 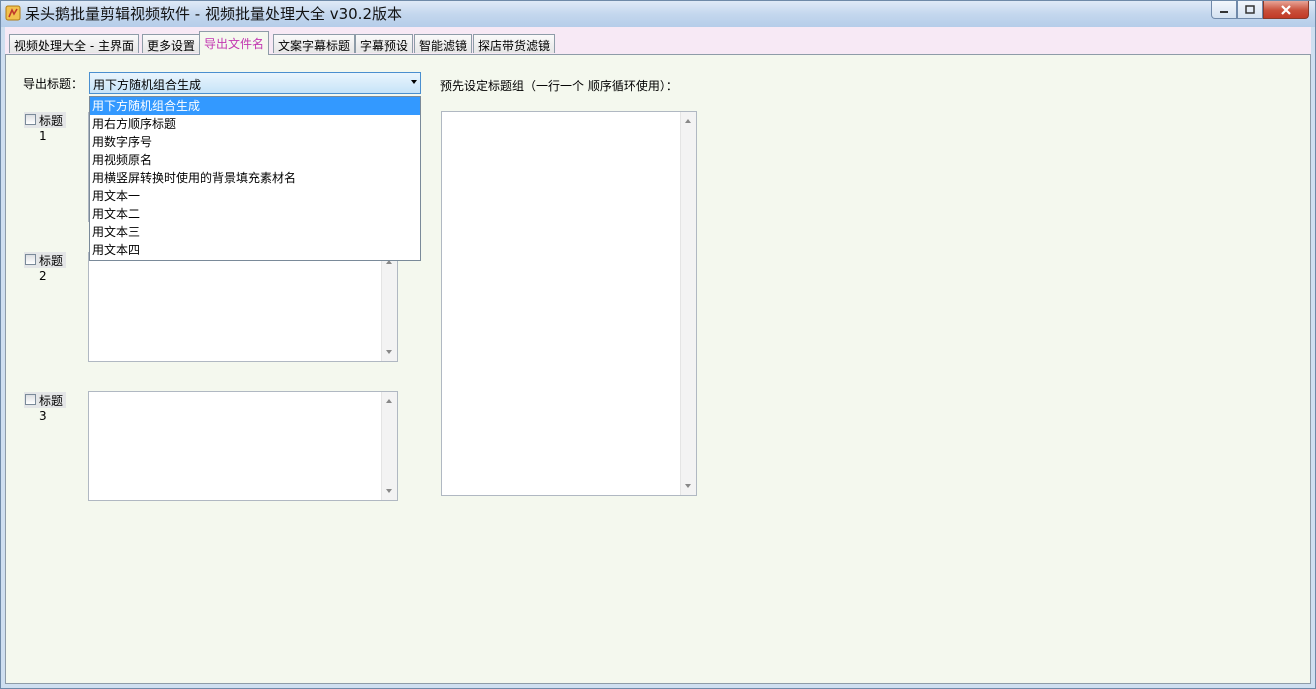 What do you see at coordinates (255, 83) in the screenshot?
I see `export-title-select: 用下方随机组合生成` at bounding box center [255, 83].